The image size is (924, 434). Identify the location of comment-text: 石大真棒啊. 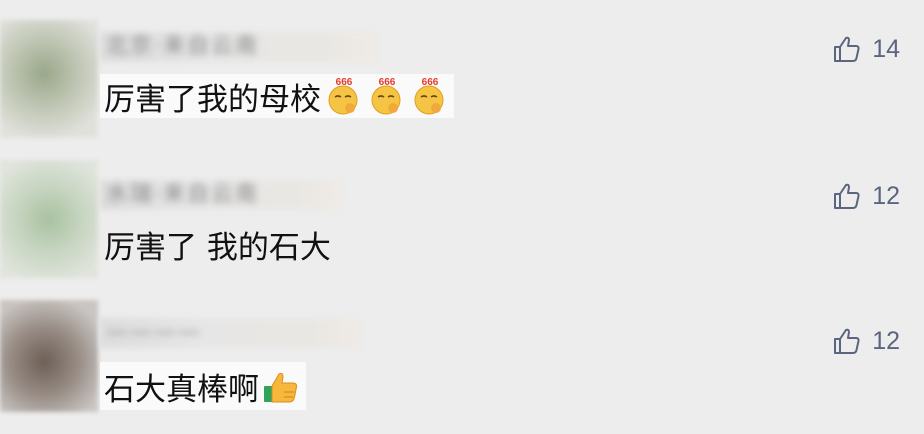
(203, 386).